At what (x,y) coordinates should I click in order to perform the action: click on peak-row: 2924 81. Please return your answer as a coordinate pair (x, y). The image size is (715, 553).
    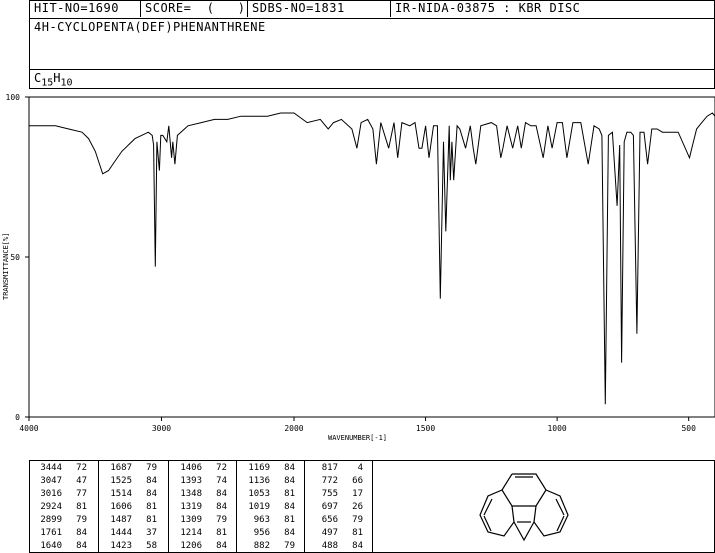
    Looking at the image, I should click on (63, 507).